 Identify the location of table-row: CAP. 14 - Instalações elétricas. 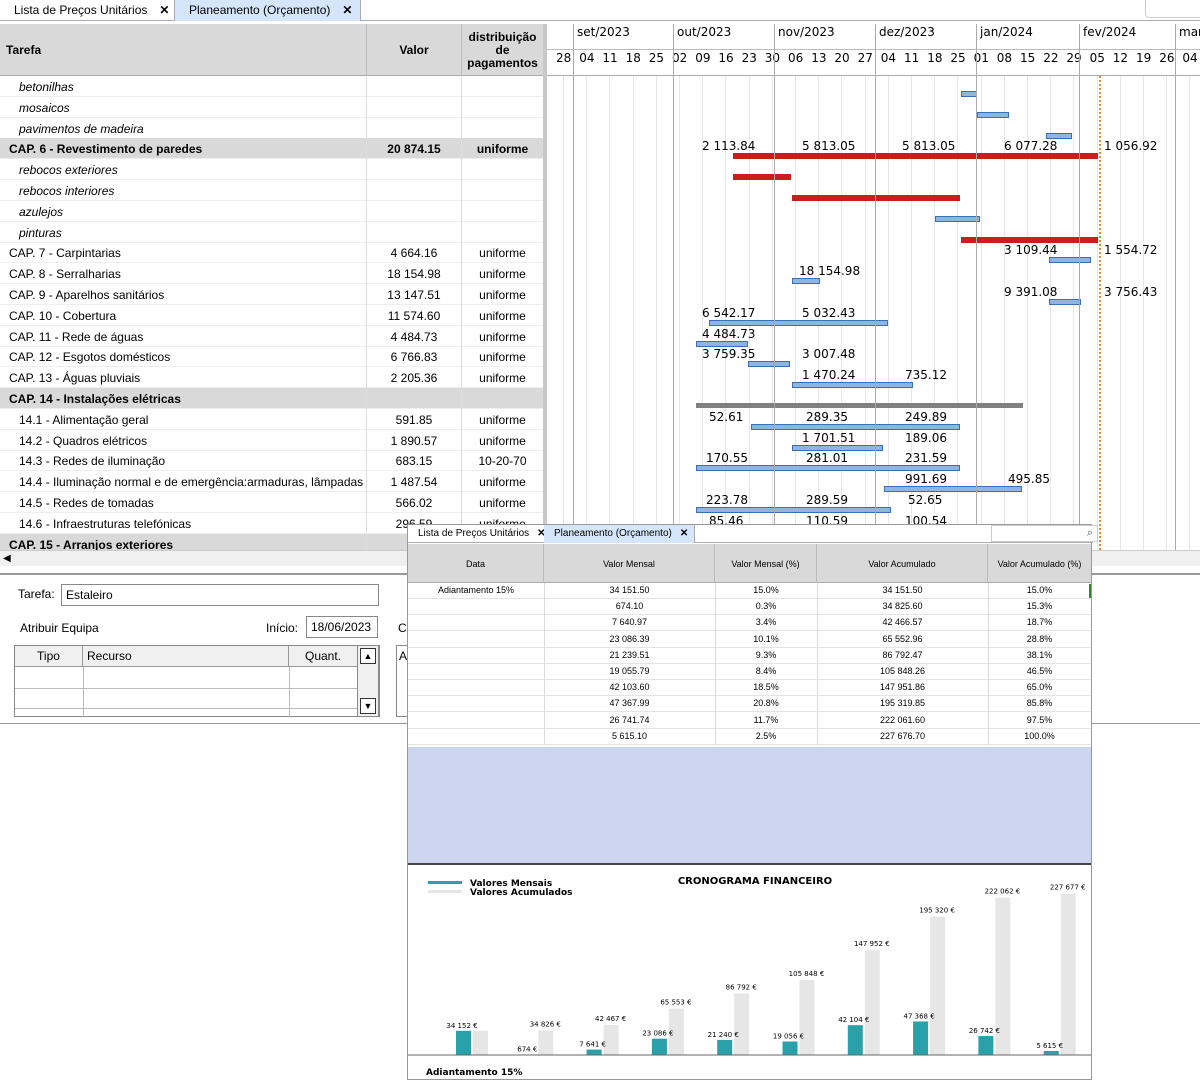
(271, 398).